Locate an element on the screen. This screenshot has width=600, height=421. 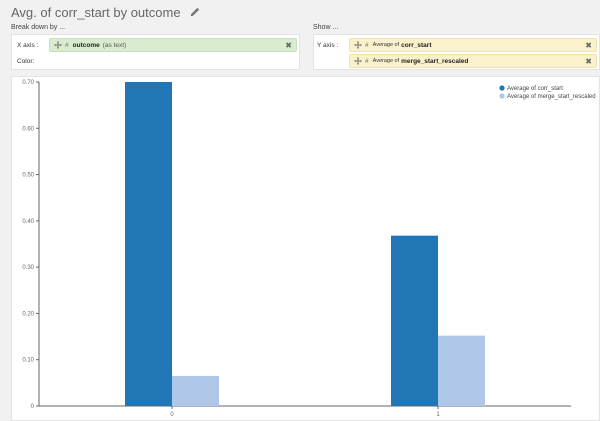
chart-title-row: Avg. of corr_start by outcome is located at coordinates (106, 12).